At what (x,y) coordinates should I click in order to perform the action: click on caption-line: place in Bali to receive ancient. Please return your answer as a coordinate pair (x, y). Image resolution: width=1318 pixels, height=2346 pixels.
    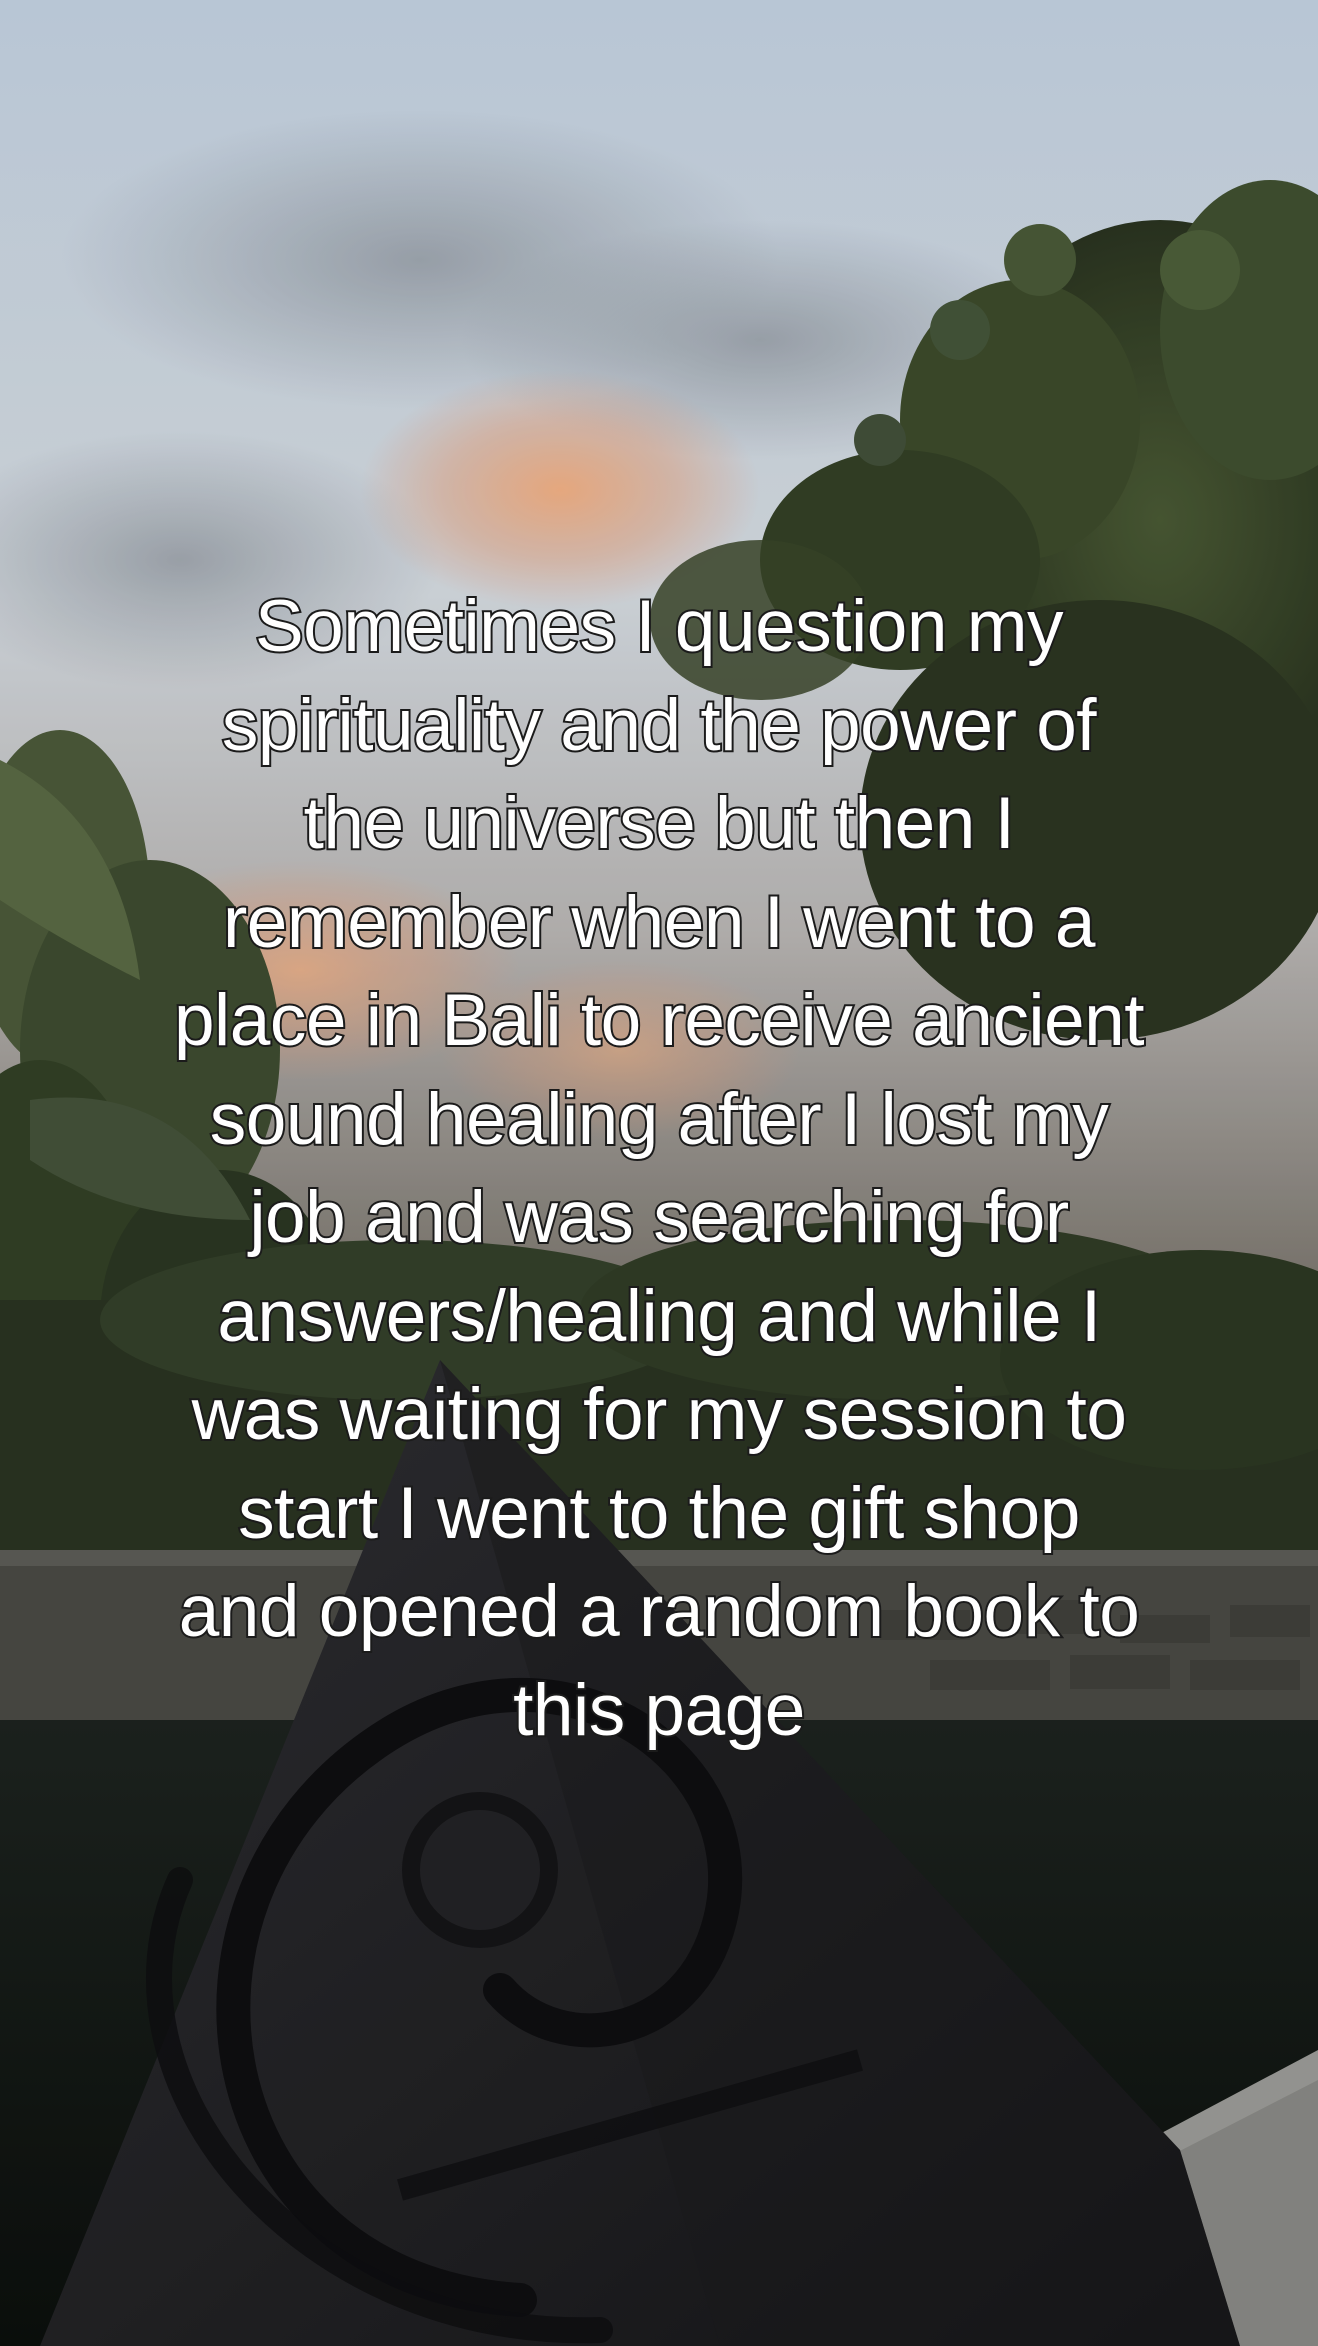
    Looking at the image, I should click on (659, 1020).